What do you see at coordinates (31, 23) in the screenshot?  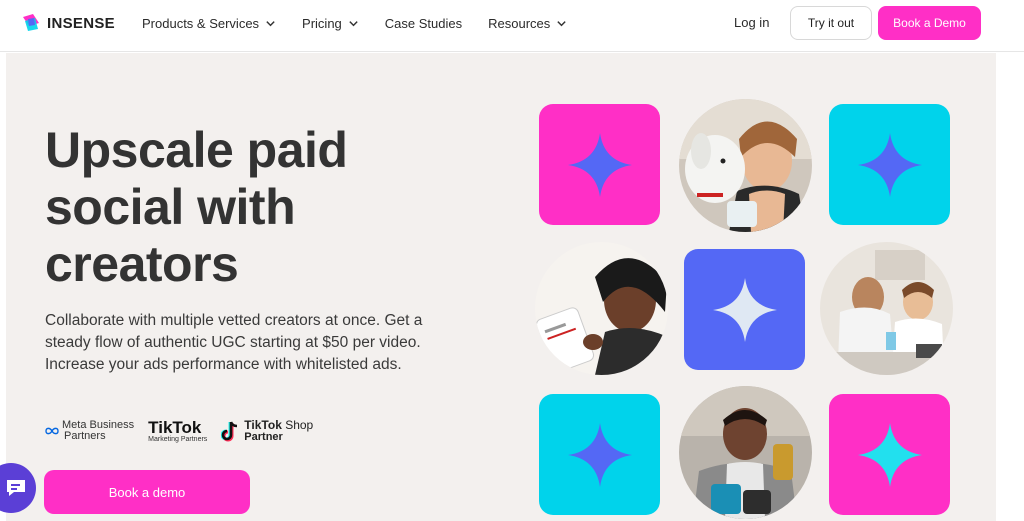 I see `logo-mark-icon` at bounding box center [31, 23].